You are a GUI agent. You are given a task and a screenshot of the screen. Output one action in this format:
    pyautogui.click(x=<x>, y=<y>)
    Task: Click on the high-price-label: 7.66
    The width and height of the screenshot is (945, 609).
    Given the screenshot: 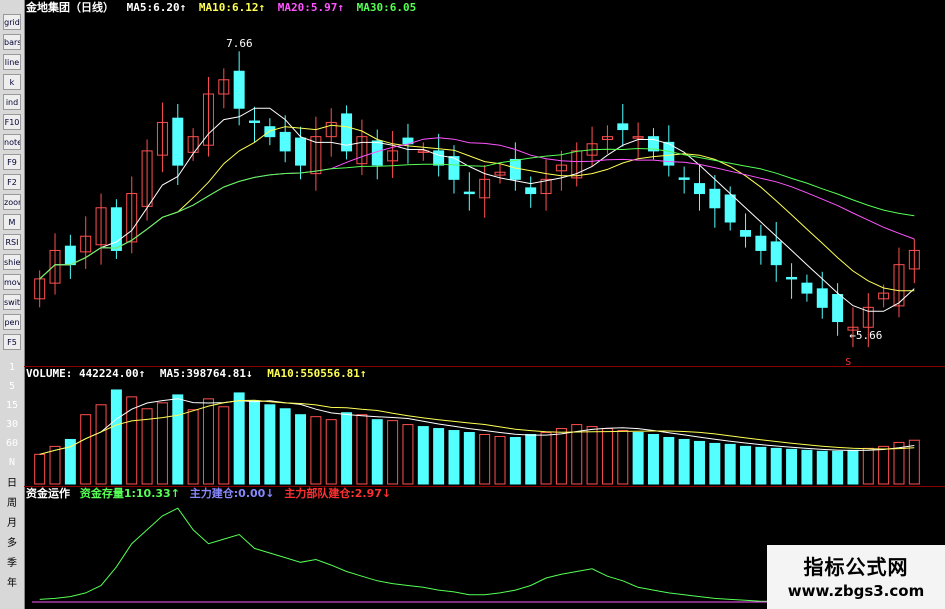 What is the action you would take?
    pyautogui.click(x=239, y=43)
    